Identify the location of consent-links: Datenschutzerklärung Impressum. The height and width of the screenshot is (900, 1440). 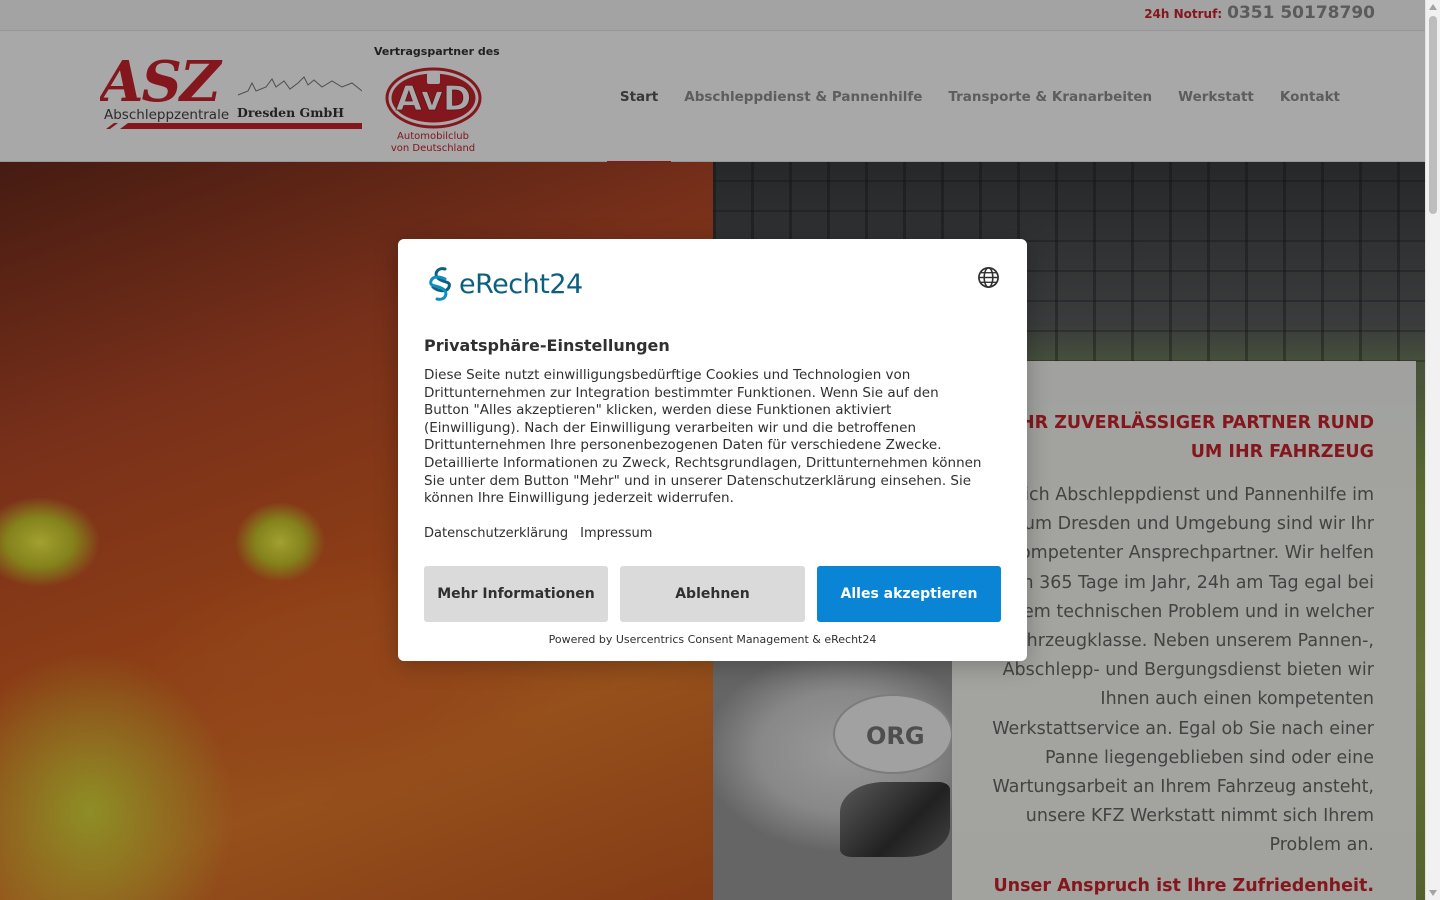
(538, 533).